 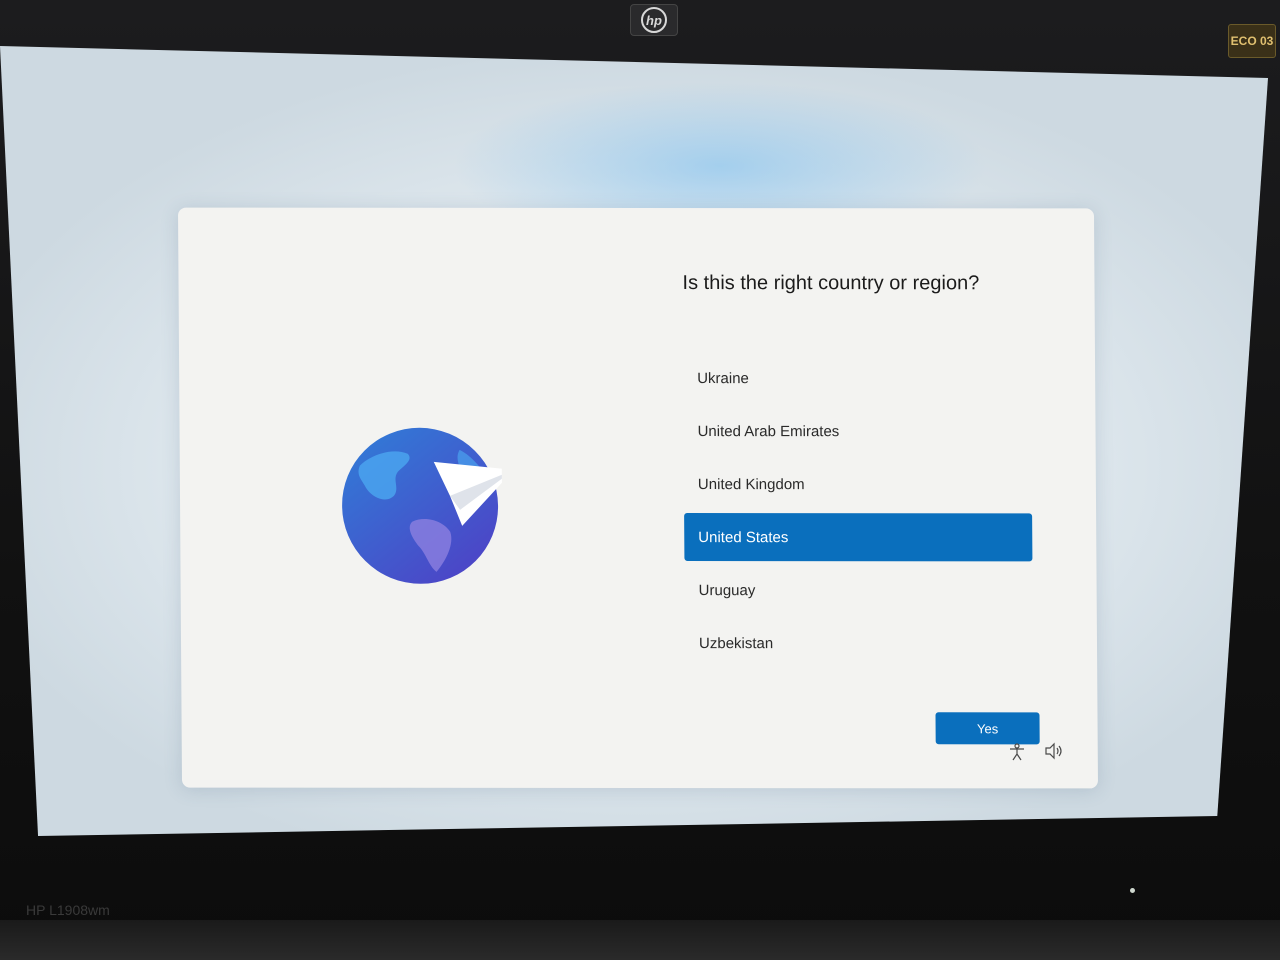 What do you see at coordinates (1252, 41) in the screenshot?
I see `energy-sticker: ECO 03` at bounding box center [1252, 41].